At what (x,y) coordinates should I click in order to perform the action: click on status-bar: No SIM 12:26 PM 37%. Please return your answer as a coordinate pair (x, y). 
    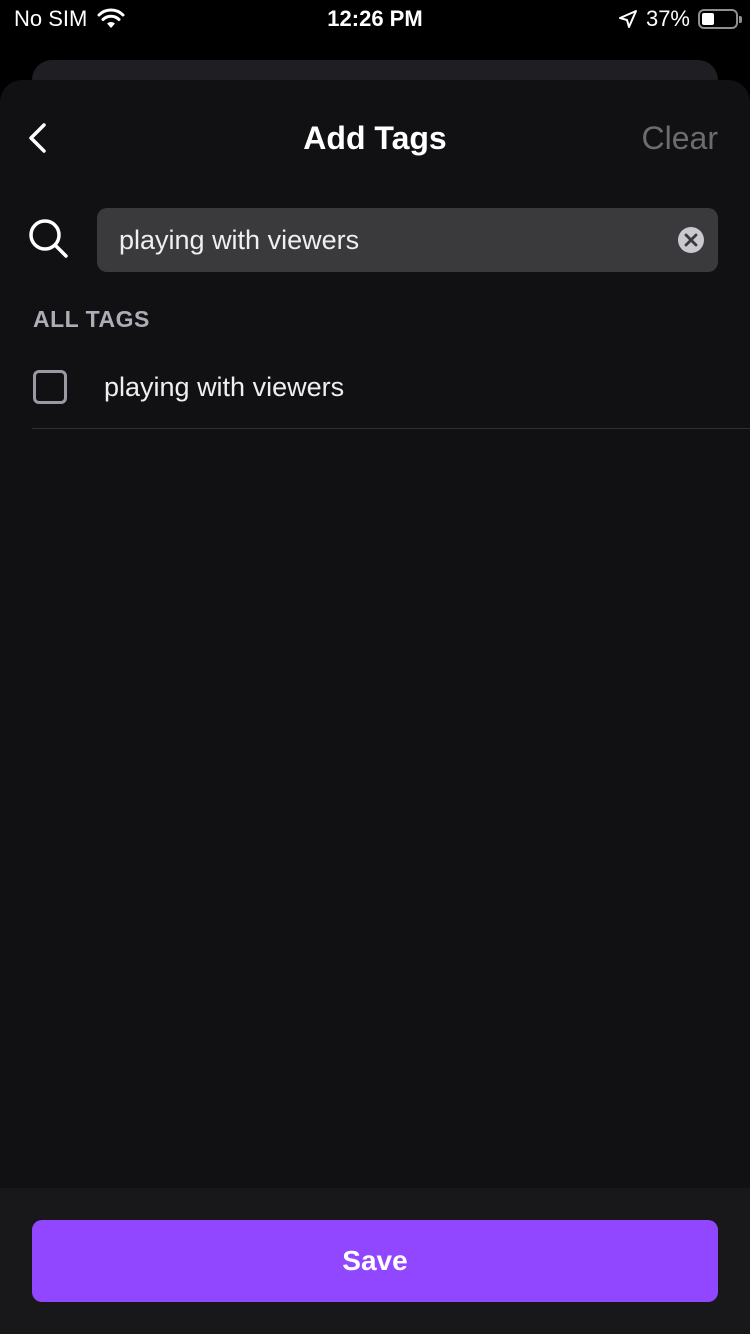
    Looking at the image, I should click on (375, 21).